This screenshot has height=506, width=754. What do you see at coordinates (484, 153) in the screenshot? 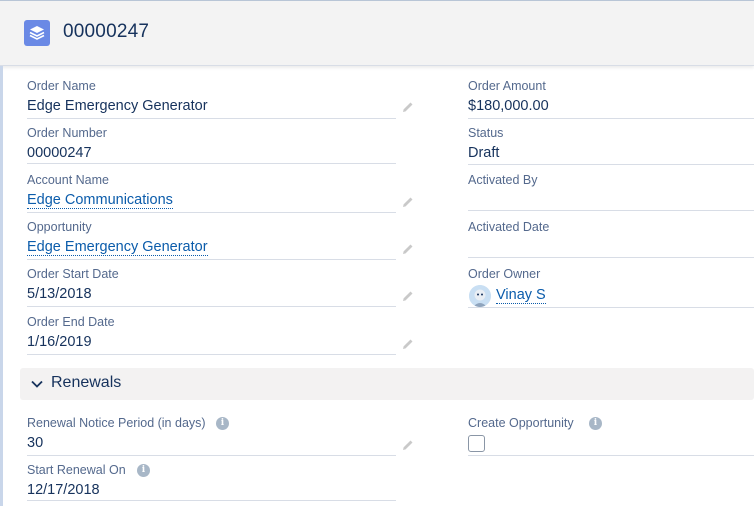
I see `status-value: Draft` at bounding box center [484, 153].